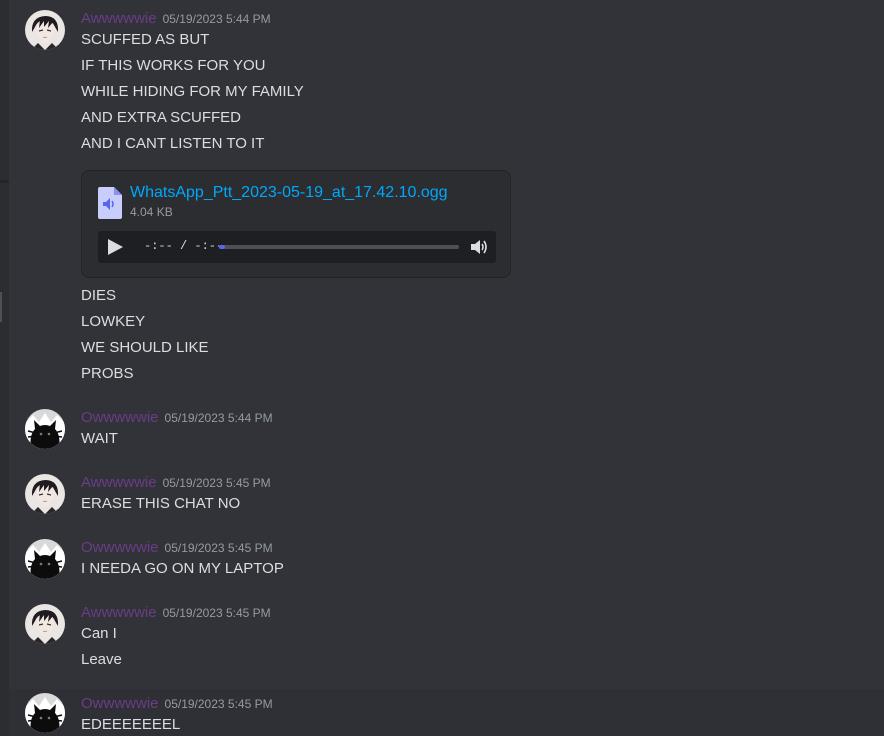 The height and width of the screenshot is (736, 884). What do you see at coordinates (115, 247) in the screenshot?
I see `play-icon` at bounding box center [115, 247].